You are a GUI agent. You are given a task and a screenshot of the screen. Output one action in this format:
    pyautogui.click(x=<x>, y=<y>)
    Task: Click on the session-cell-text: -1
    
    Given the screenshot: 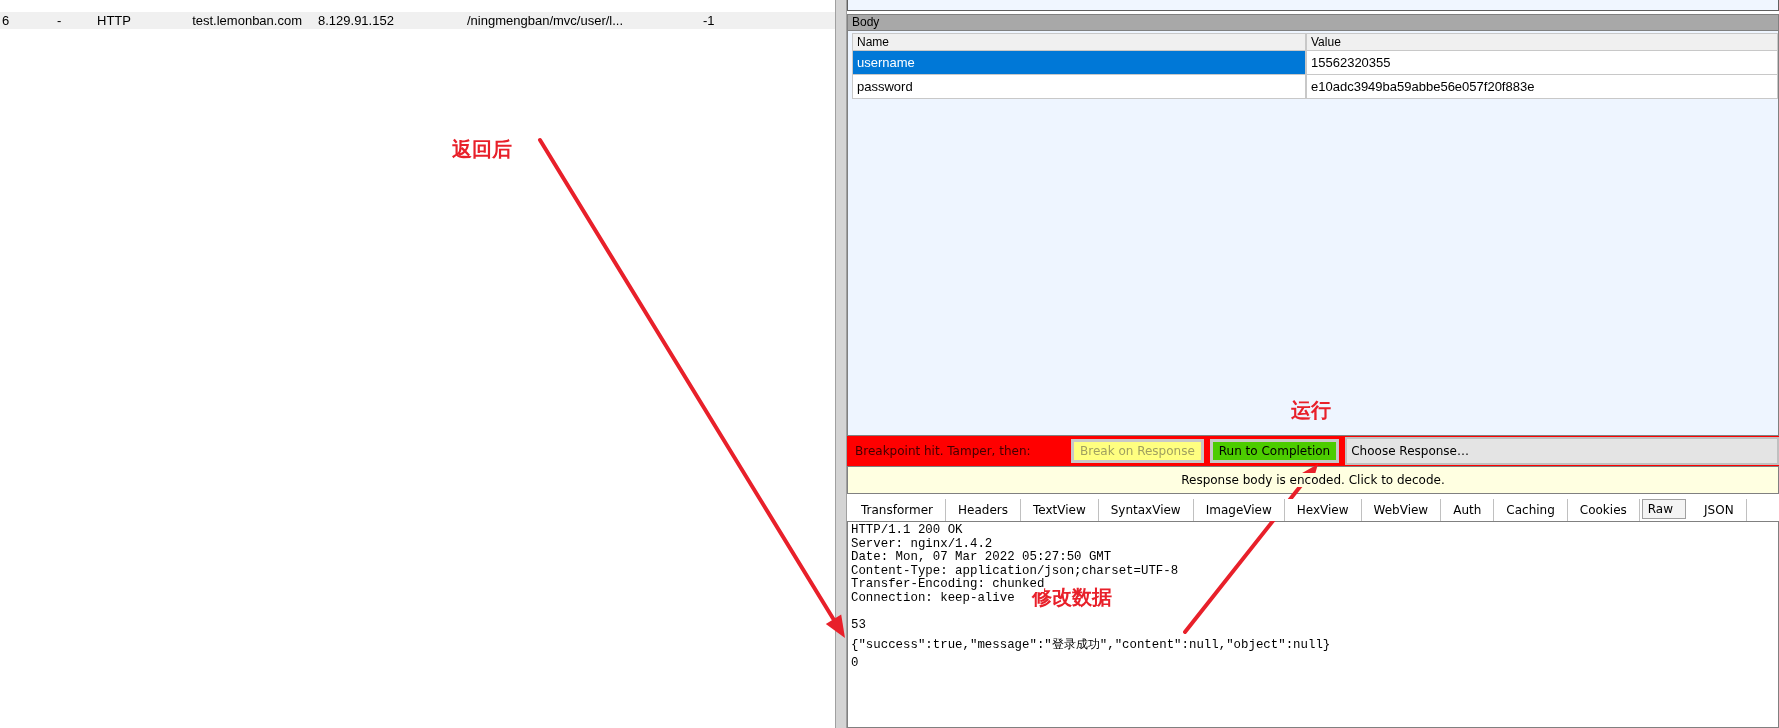 What is the action you would take?
    pyautogui.click(x=709, y=20)
    